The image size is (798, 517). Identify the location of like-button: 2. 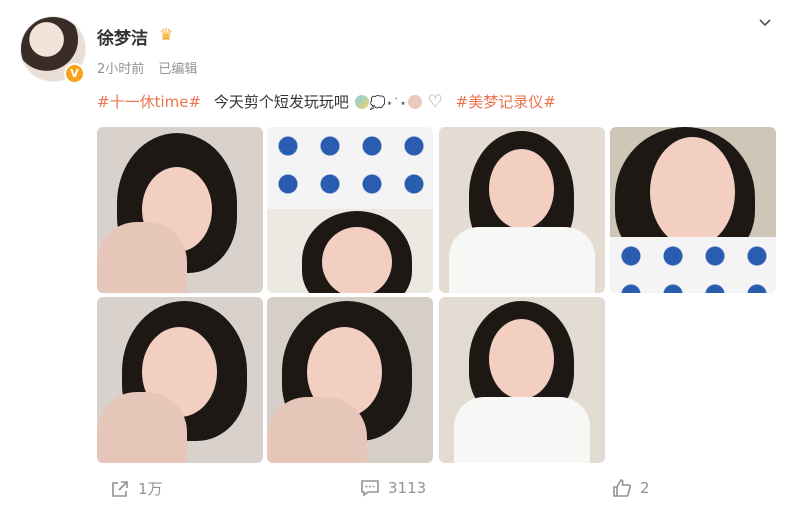
(631, 488).